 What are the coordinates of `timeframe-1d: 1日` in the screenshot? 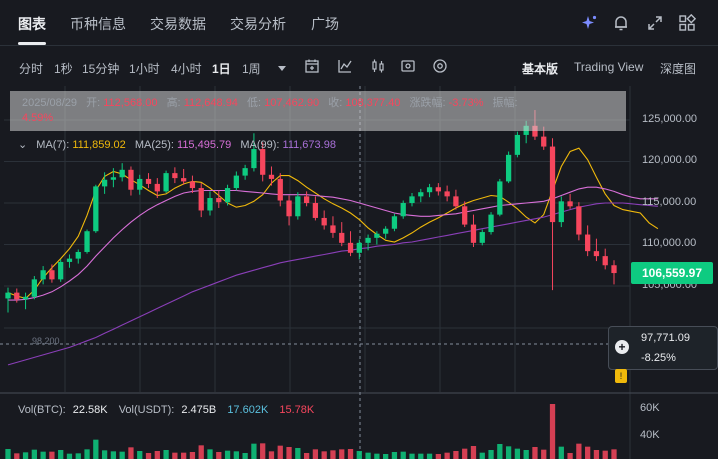 It's located at (221, 68).